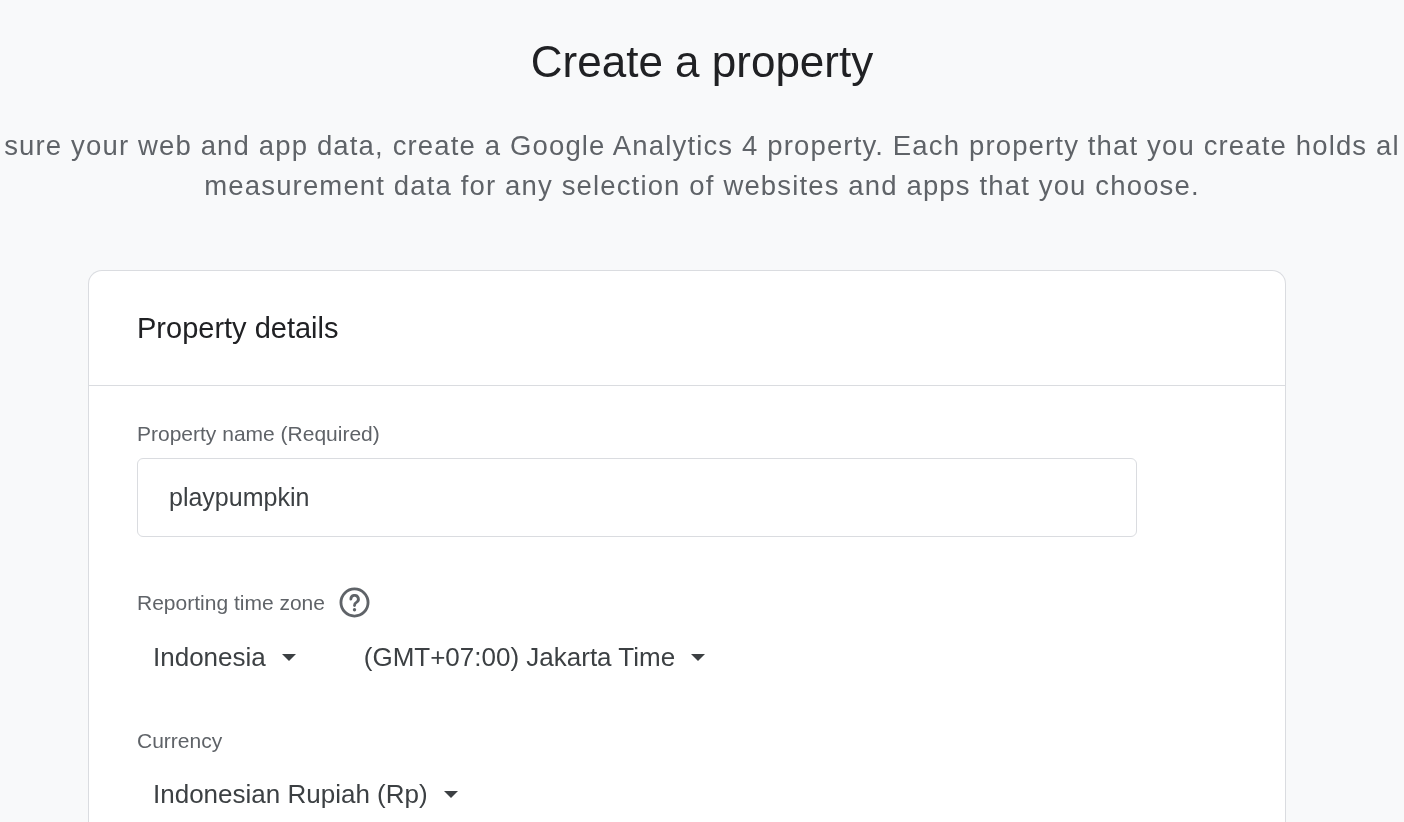 The image size is (1404, 822). Describe the element at coordinates (637, 497) in the screenshot. I see `property-name-field: playpumpkin` at that location.